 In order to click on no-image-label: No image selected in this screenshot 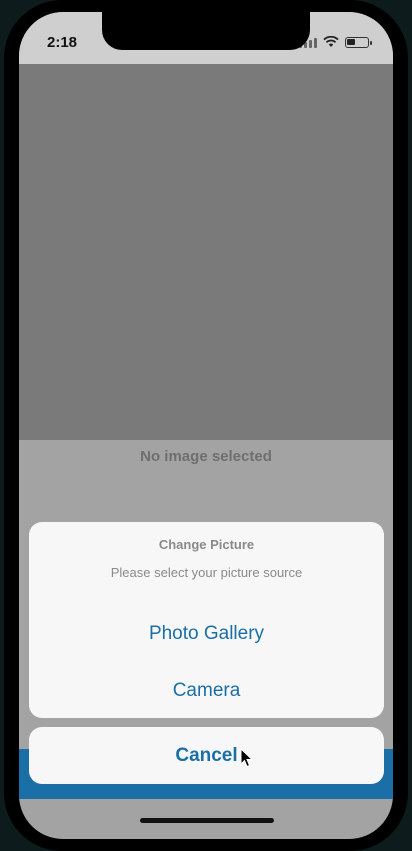, I will do `click(206, 456)`.